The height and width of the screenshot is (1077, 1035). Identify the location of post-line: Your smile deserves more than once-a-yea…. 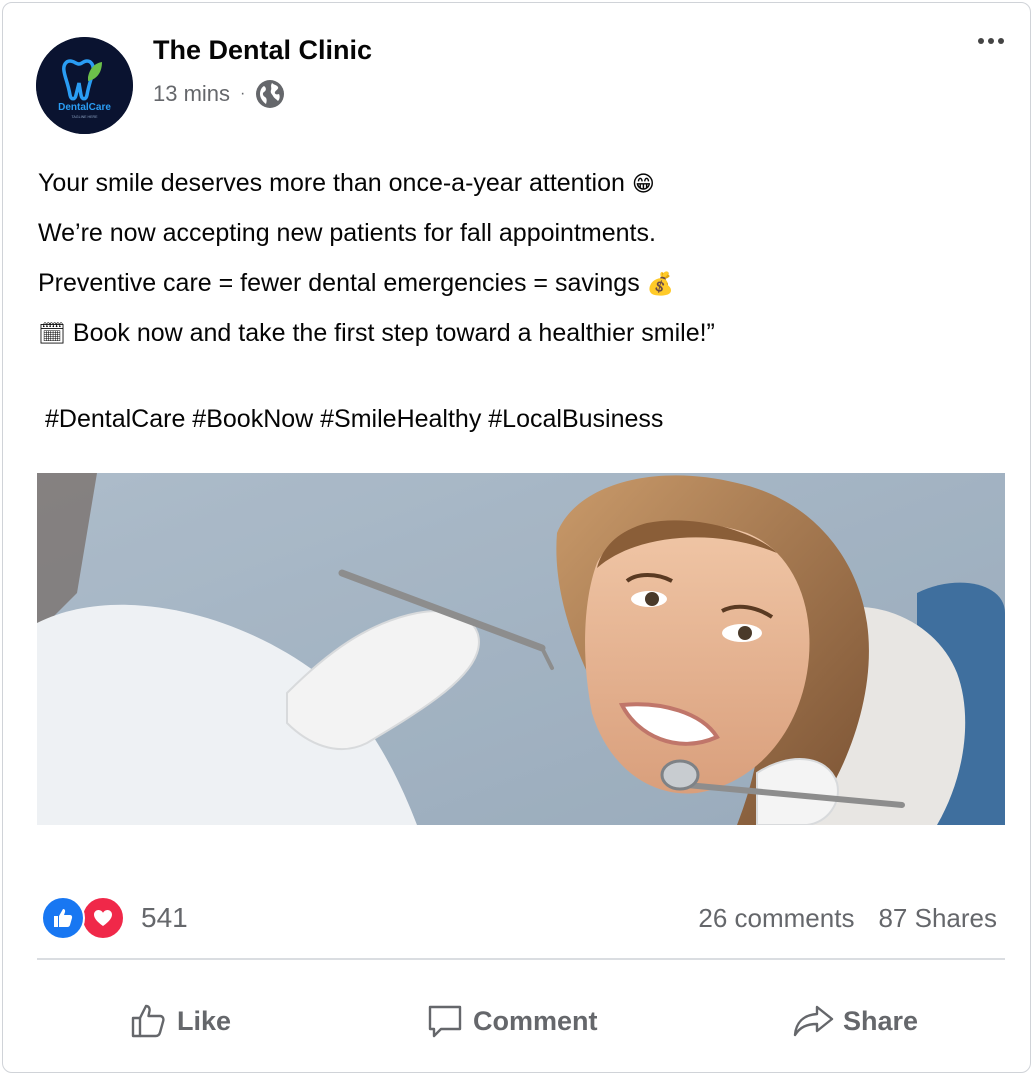
(346, 183).